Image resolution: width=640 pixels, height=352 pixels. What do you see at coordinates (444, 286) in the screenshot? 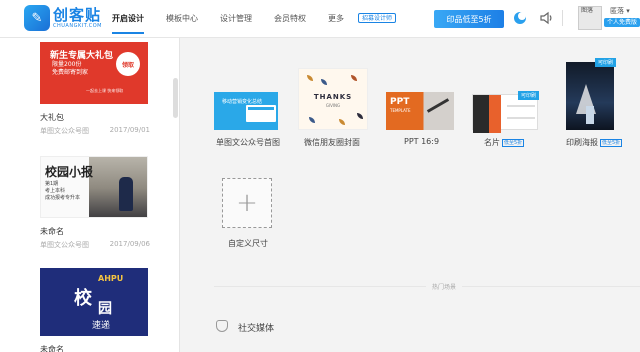
I see `hot-scenes-label: 热门场景` at bounding box center [444, 286].